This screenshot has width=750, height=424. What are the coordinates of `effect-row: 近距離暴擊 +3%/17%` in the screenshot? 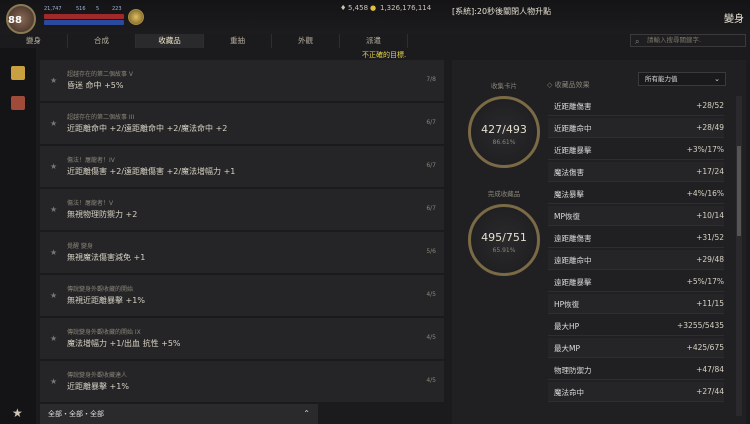 It's located at (636, 150).